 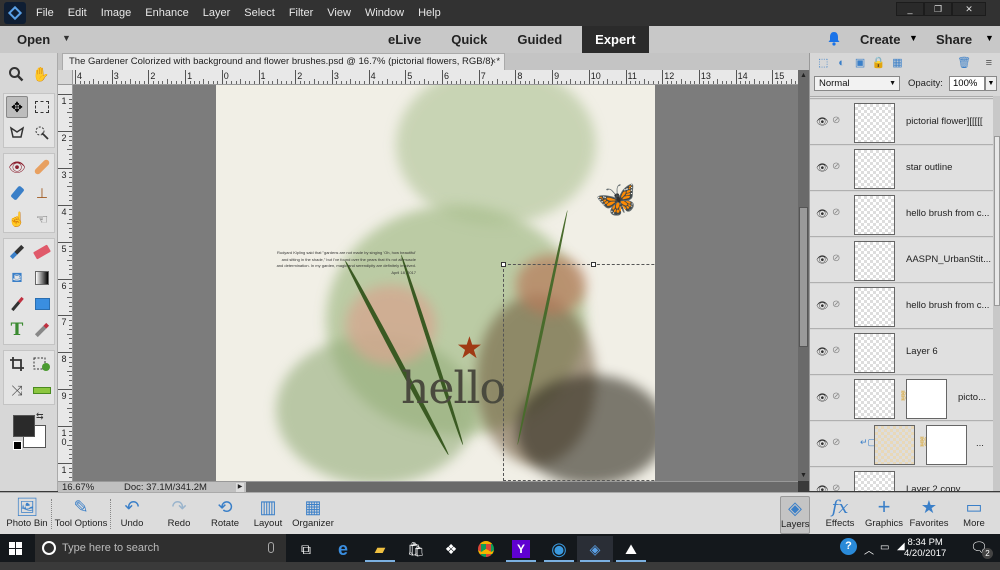 What do you see at coordinates (991, 83) in the screenshot?
I see `opacity-dropdown-icon: ▼` at bounding box center [991, 83].